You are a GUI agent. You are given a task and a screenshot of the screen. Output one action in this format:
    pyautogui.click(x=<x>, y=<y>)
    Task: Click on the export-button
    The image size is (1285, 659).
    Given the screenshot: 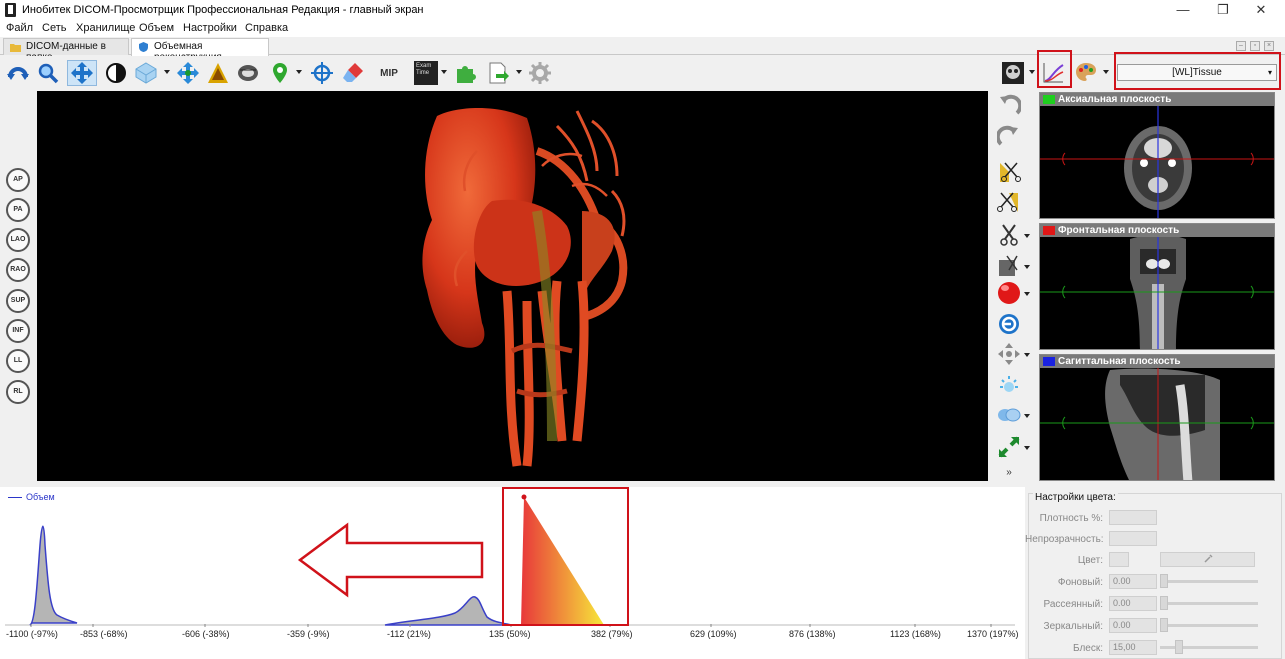 What is the action you would take?
    pyautogui.click(x=498, y=73)
    